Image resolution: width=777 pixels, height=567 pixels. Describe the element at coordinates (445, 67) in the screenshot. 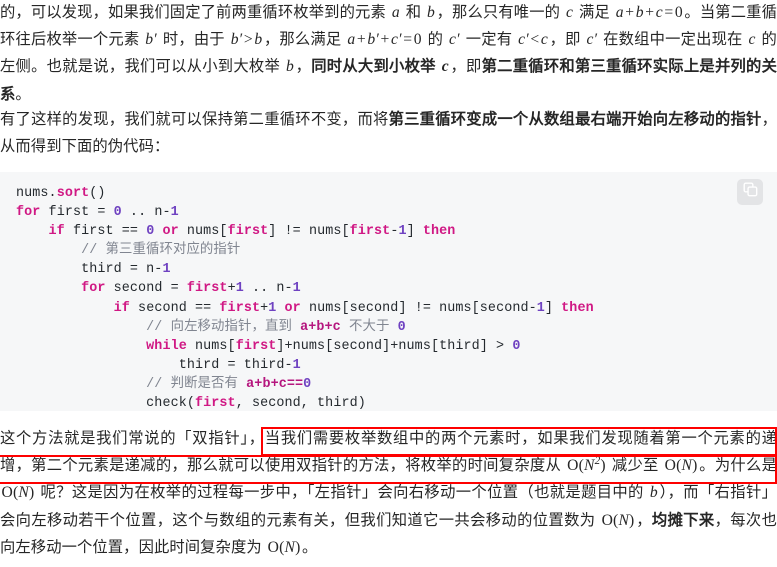

I see `math-var-c-bold: c` at that location.